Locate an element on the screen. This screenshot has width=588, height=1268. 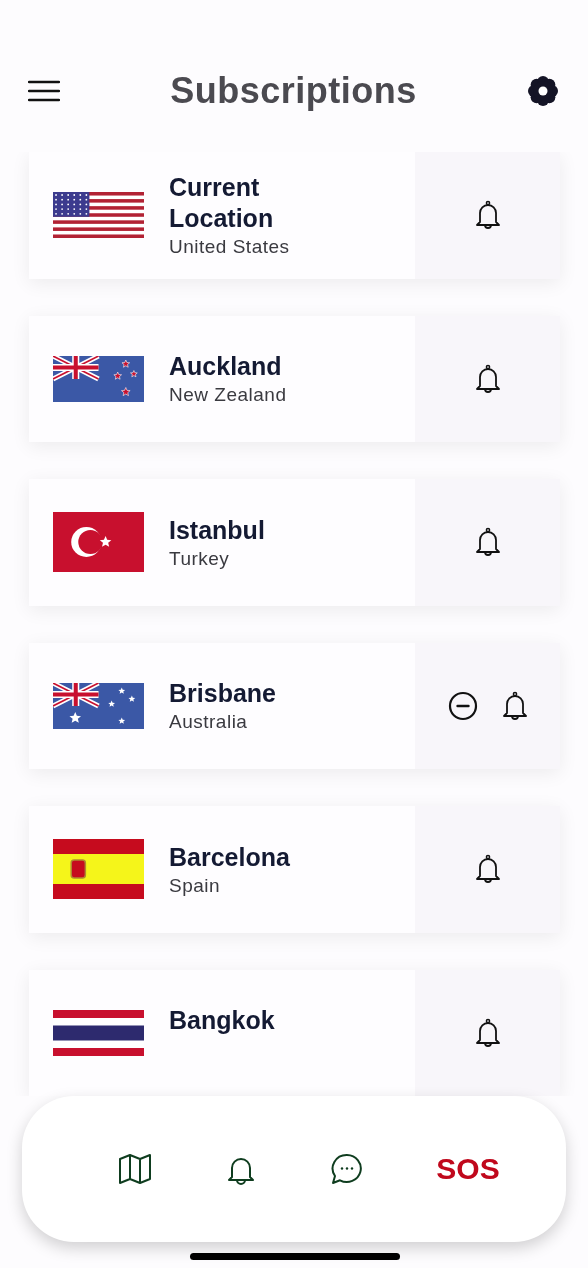
subscription-card: Current Location United States is located at coordinates (294, 215).